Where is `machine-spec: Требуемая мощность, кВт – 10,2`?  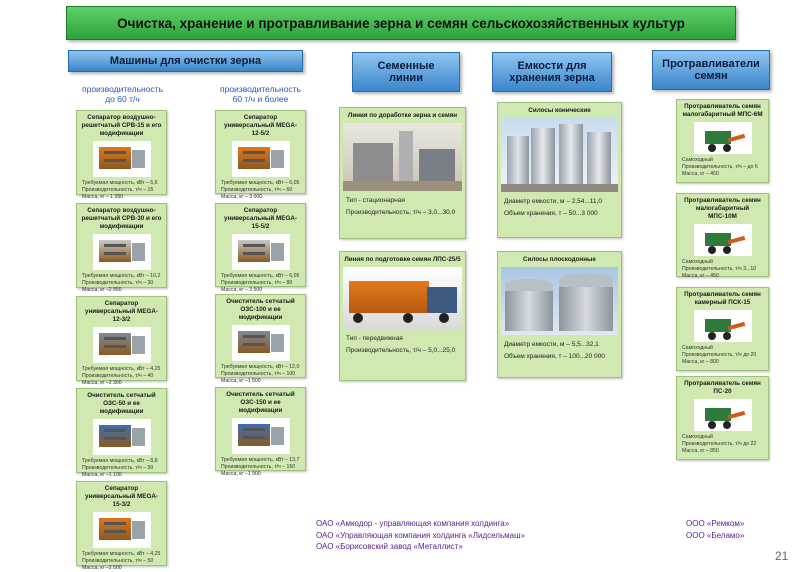
machine-spec: Требуемая мощность, кВт – 10,2 is located at coordinates (121, 275).